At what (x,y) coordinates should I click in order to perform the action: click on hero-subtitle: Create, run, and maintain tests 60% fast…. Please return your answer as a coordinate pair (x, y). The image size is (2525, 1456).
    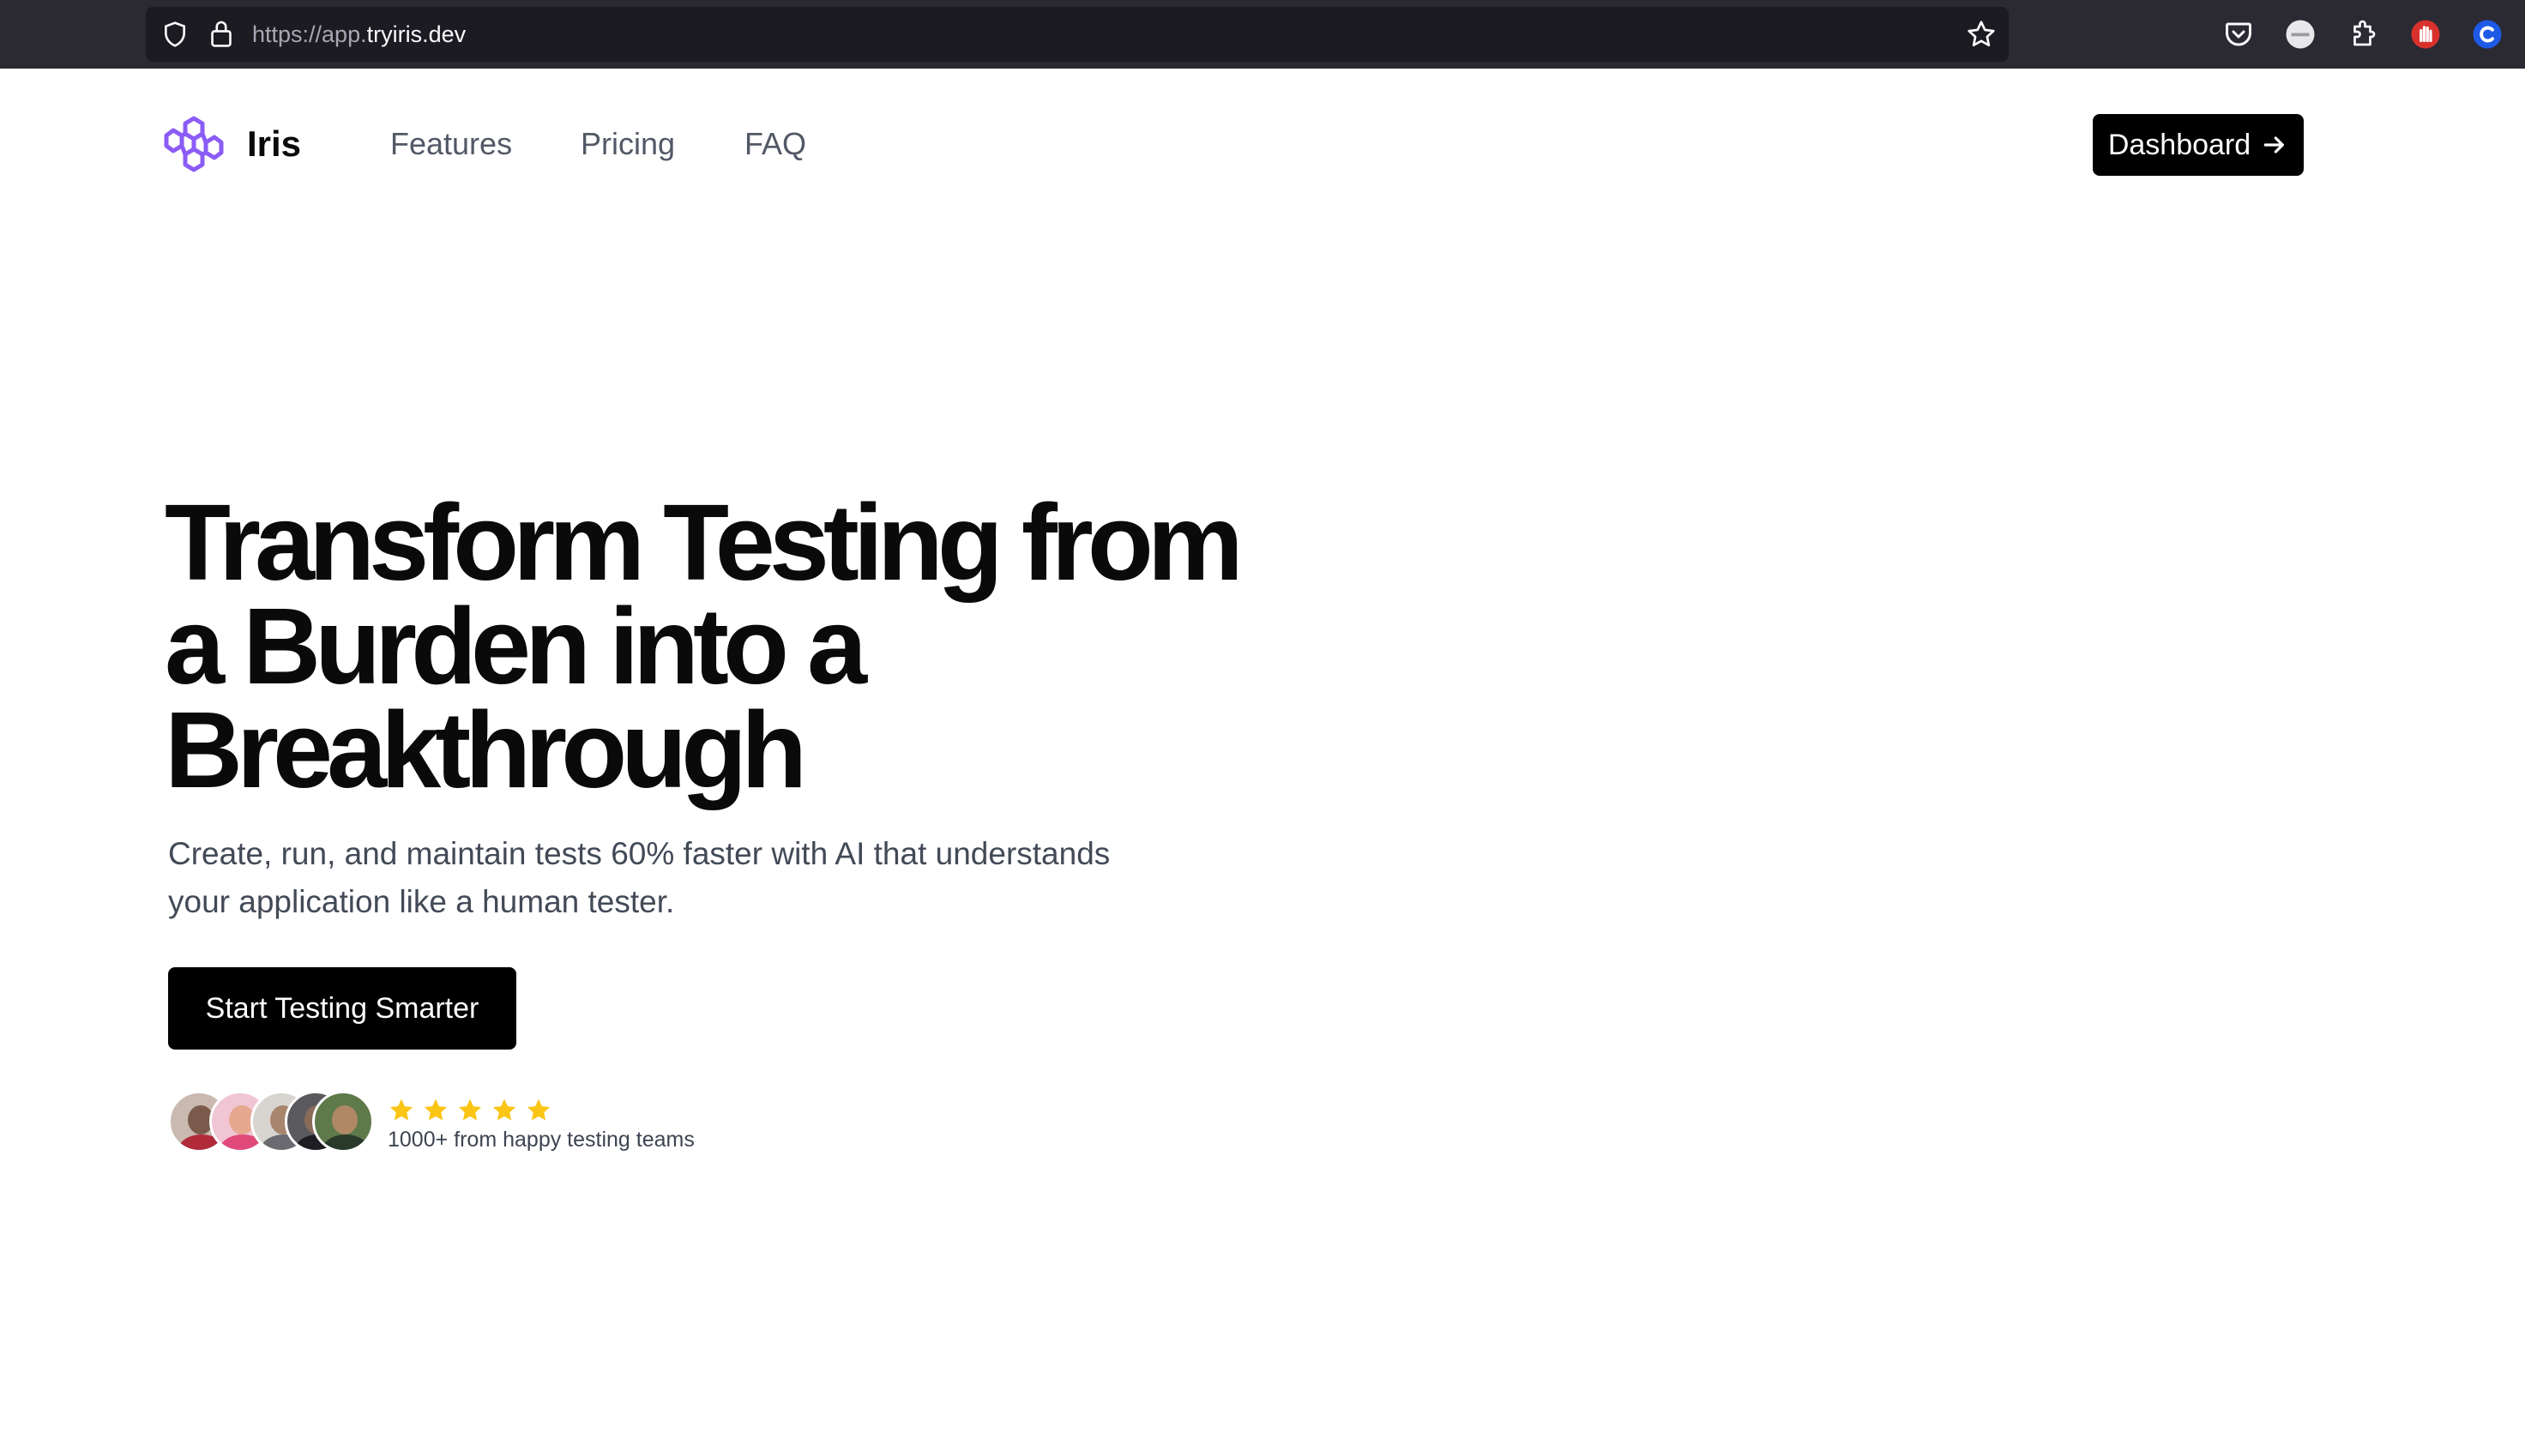
    Looking at the image, I should click on (691, 878).